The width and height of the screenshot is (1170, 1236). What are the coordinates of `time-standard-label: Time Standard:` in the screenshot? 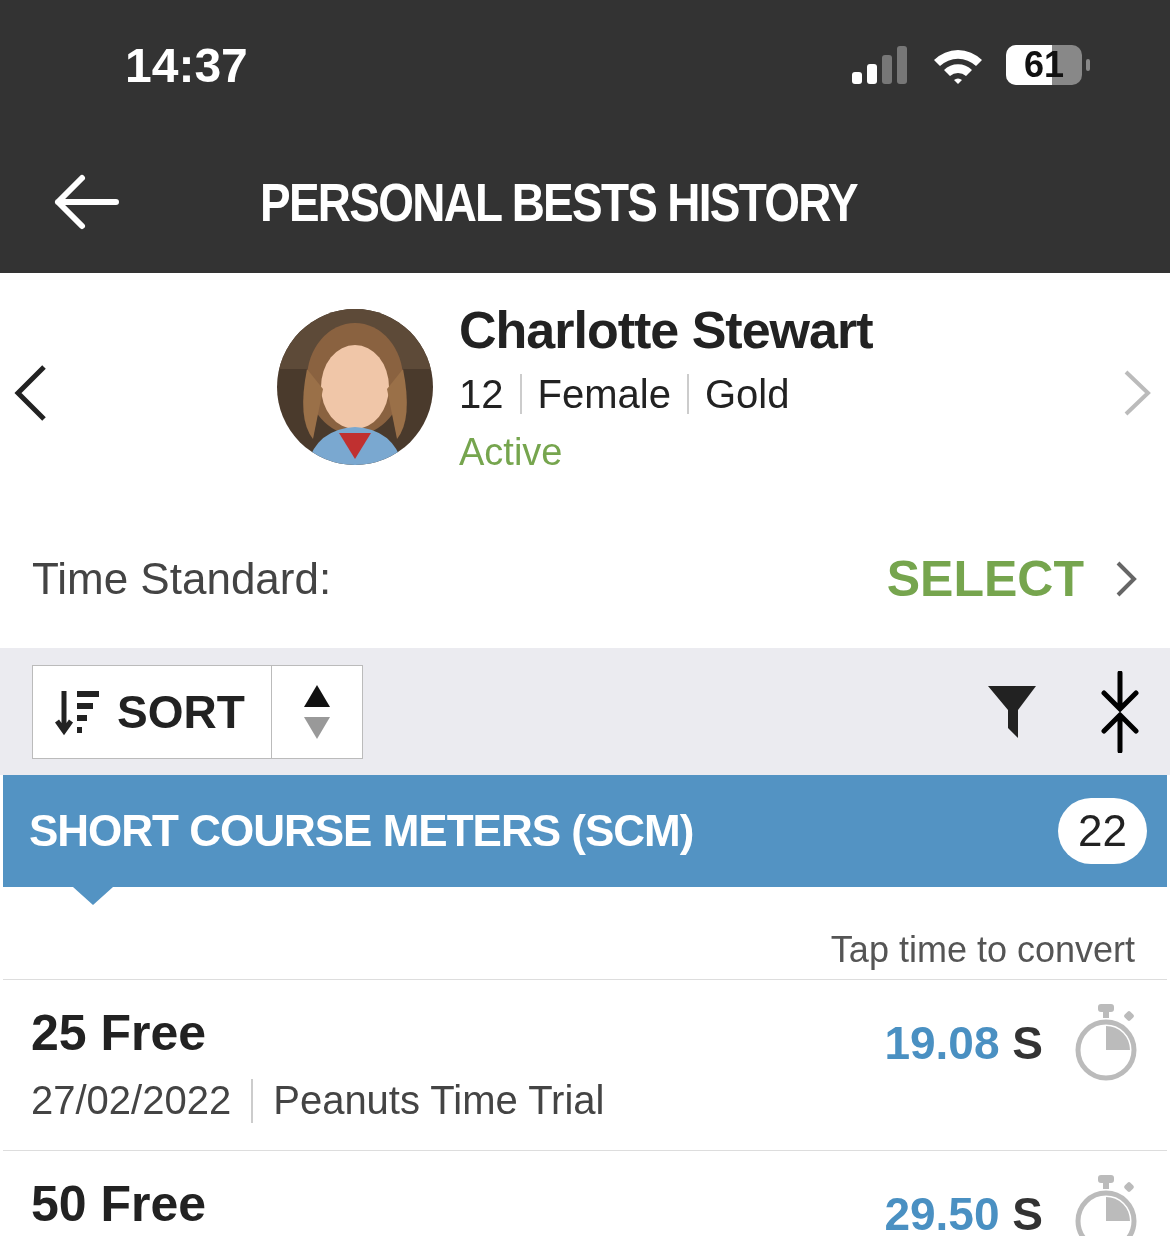 It's located at (182, 579).